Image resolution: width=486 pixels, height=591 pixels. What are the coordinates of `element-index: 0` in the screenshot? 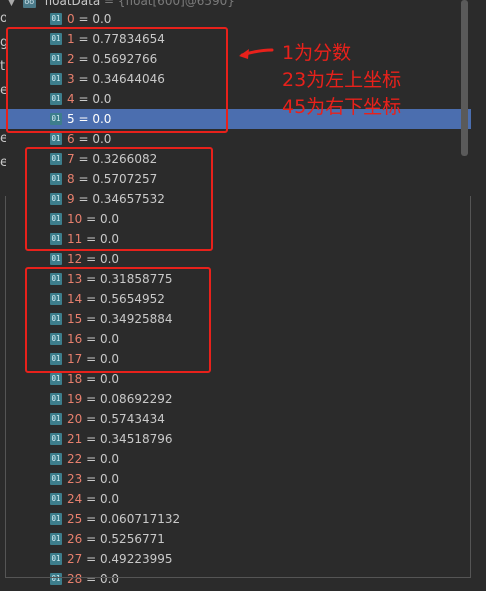 It's located at (71, 19).